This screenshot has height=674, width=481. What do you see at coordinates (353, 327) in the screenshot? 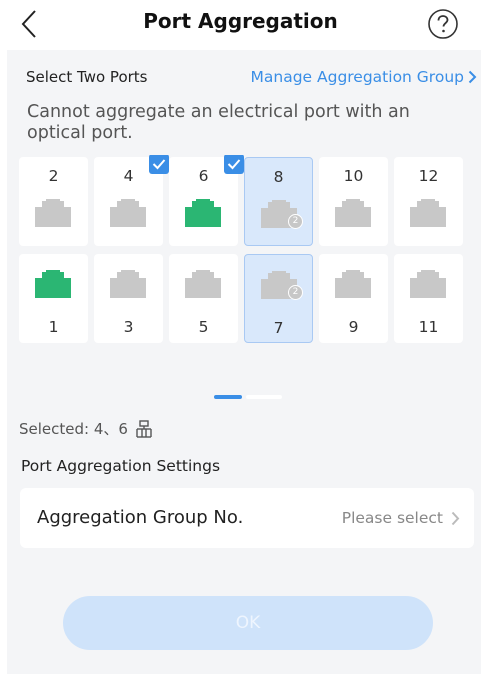
I see `port-number: 9` at bounding box center [353, 327].